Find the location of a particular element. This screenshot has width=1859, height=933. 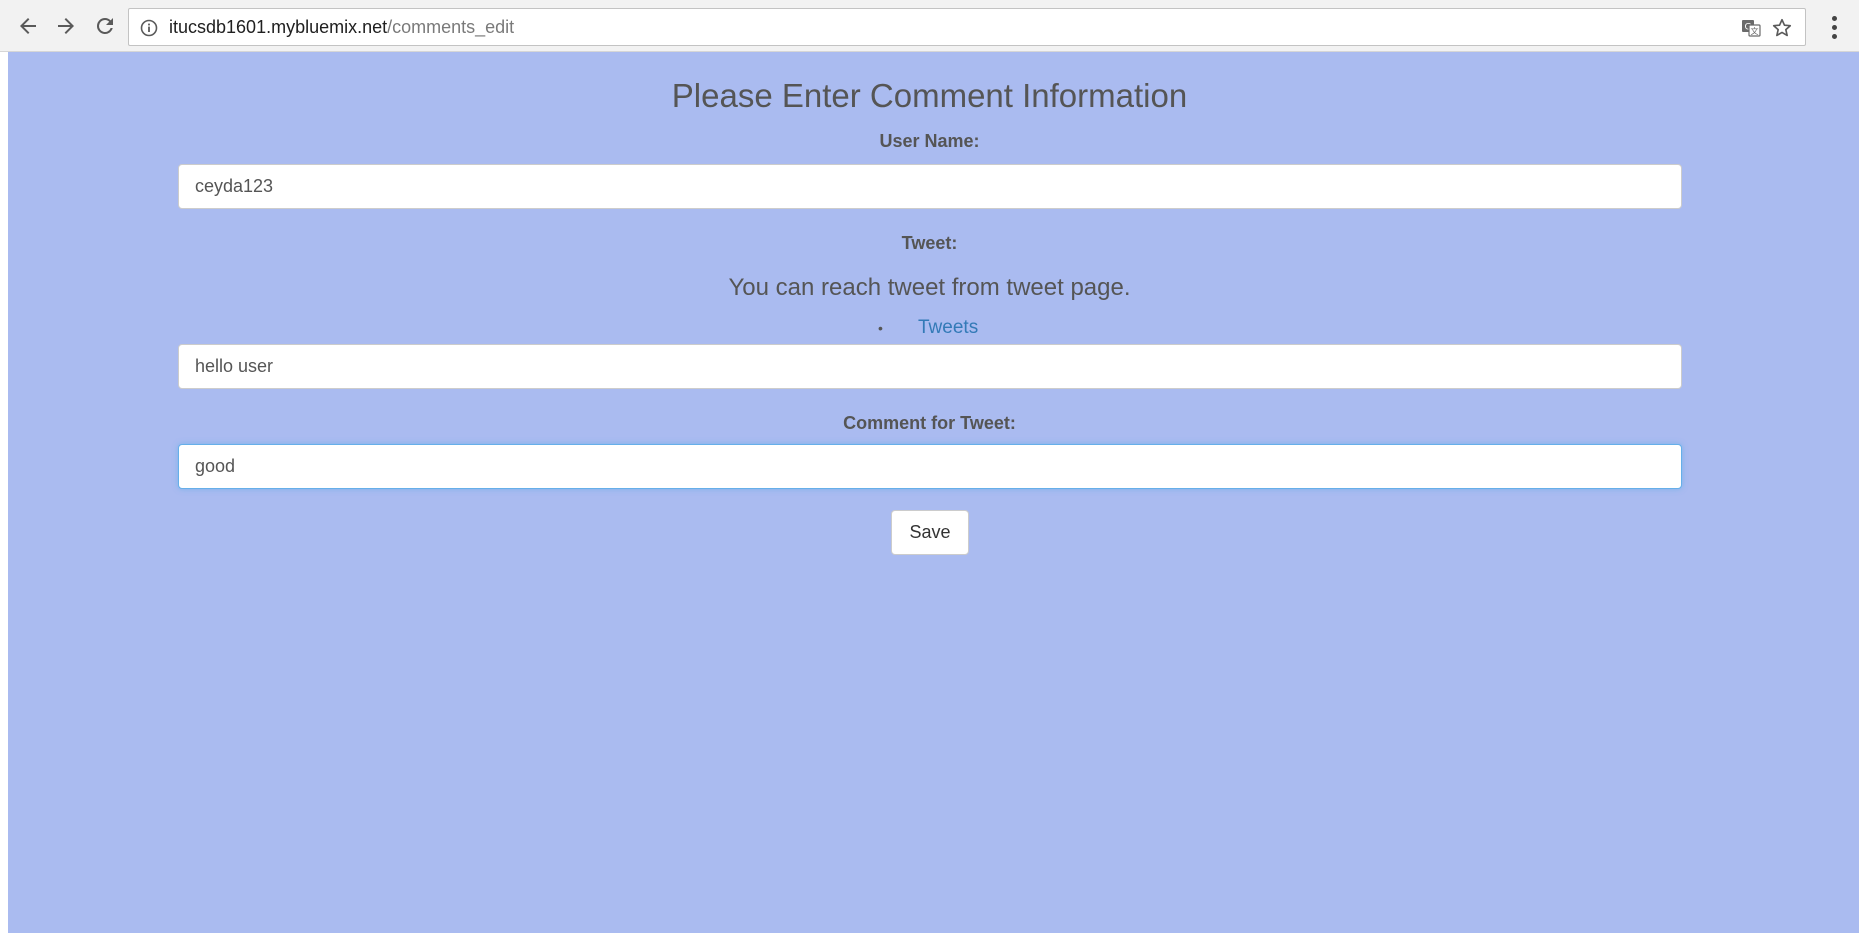

reload-button is located at coordinates (105, 26).